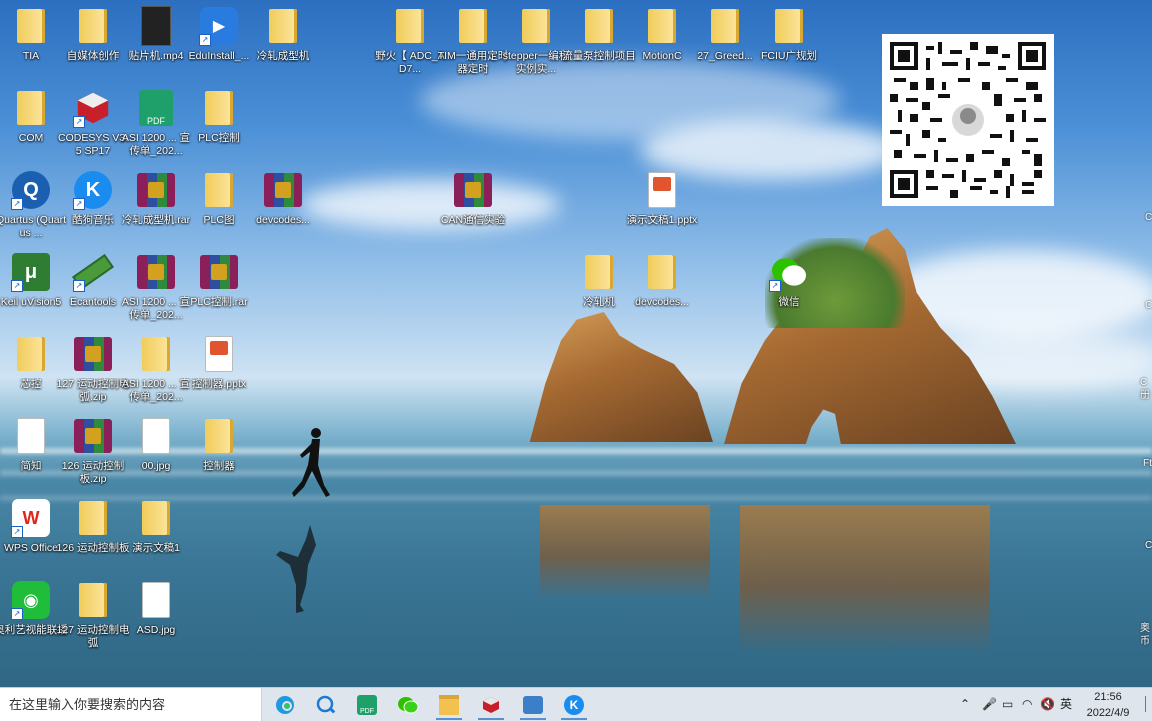 The width and height of the screenshot is (1152, 721). Describe the element at coordinates (31, 600) in the screenshot. I see `app-icon: ◉ ↗` at that location.